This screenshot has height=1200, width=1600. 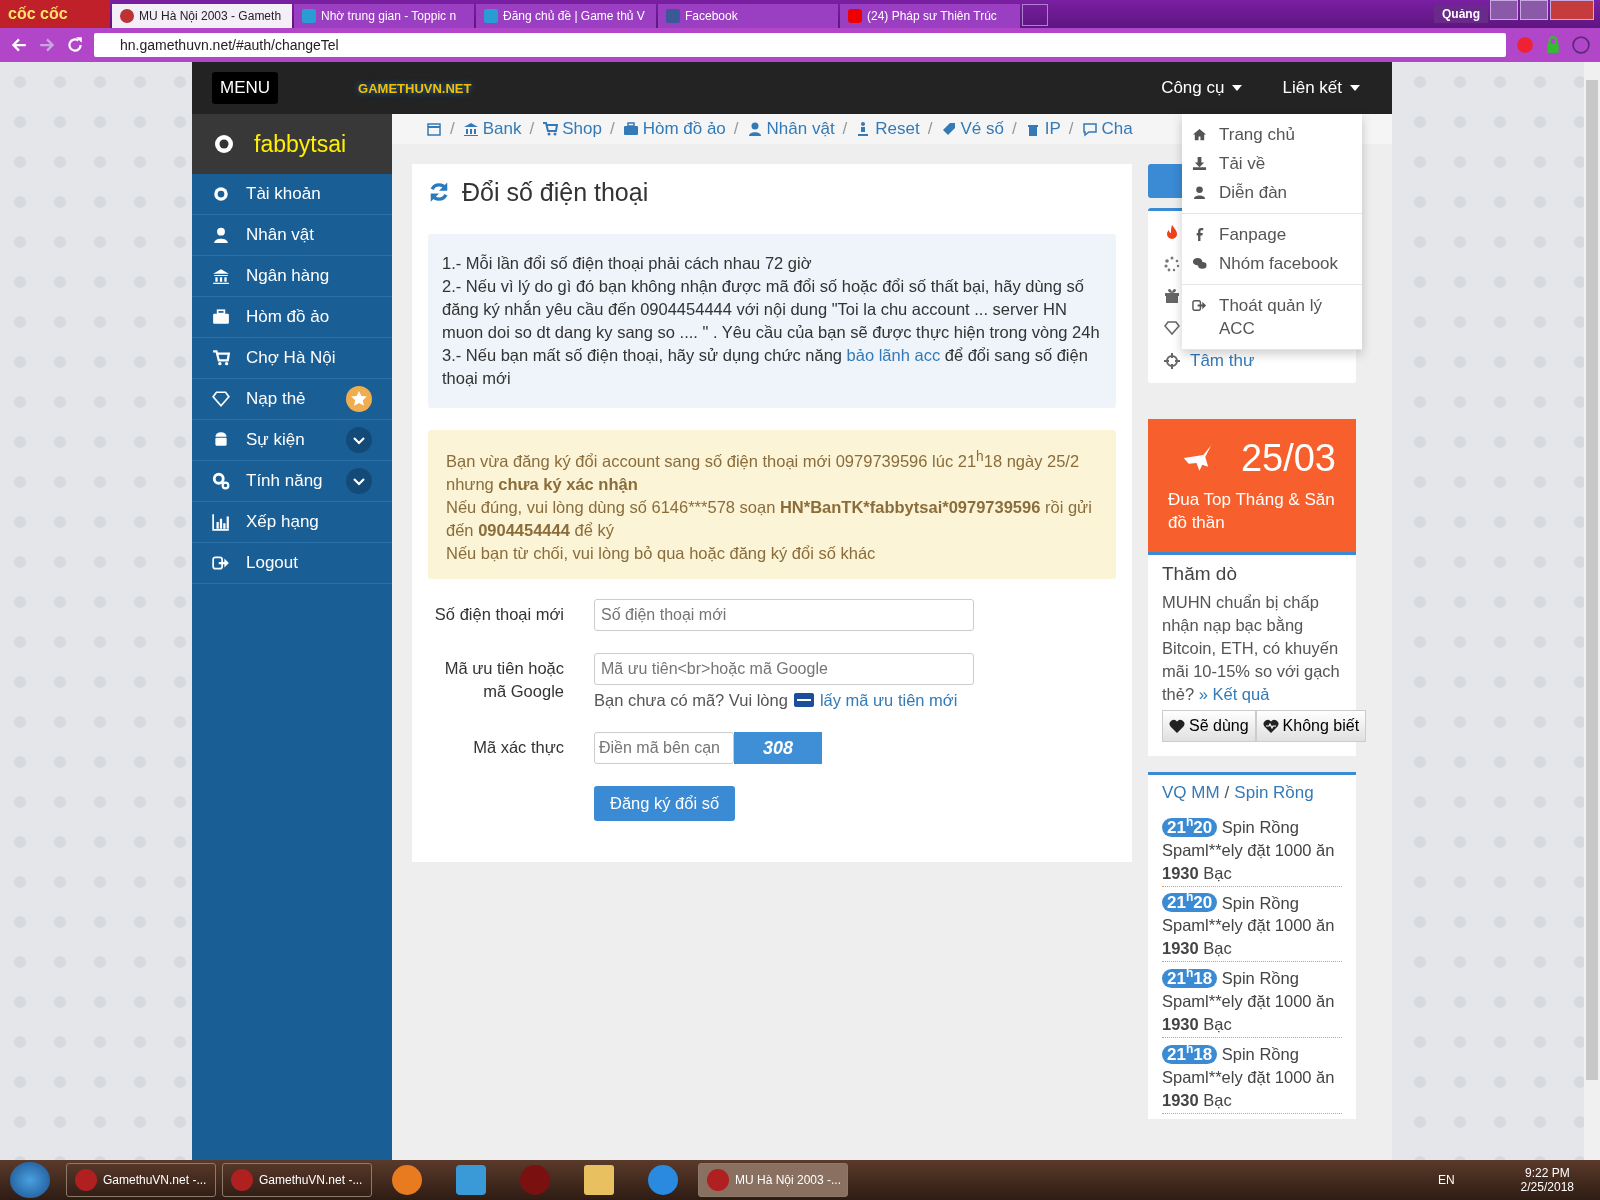 I want to click on submit-button: Đăng ký đổi số, so click(x=665, y=803).